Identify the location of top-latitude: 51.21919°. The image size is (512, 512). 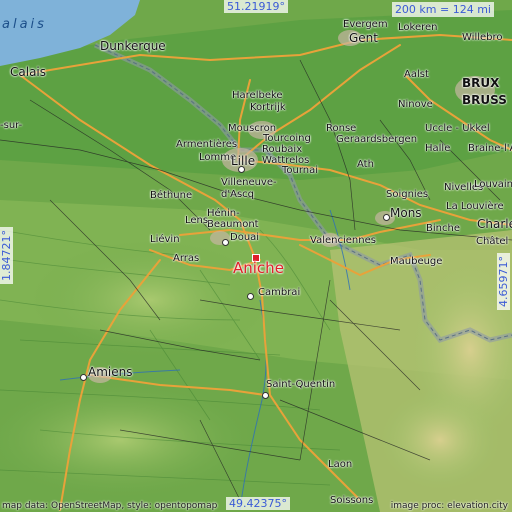
(256, 6).